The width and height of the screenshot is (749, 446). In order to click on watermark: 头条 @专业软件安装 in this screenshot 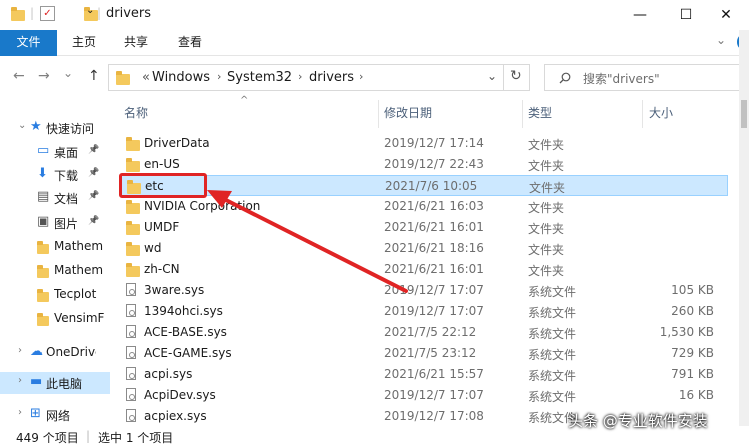, I will do `click(638, 421)`.